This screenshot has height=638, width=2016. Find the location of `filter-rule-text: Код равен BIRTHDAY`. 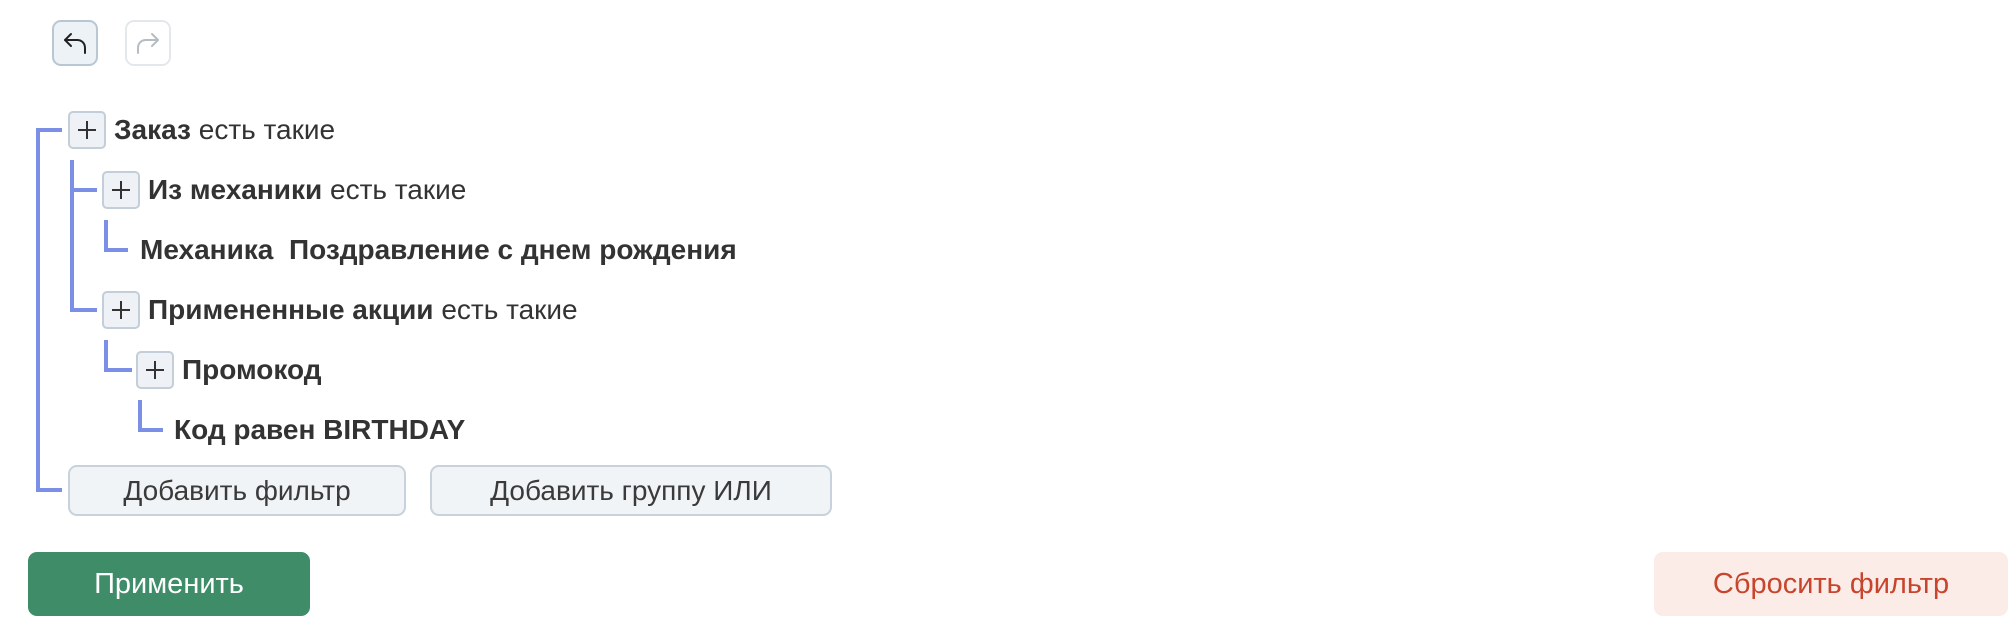

filter-rule-text: Код равен BIRTHDAY is located at coordinates (320, 429).